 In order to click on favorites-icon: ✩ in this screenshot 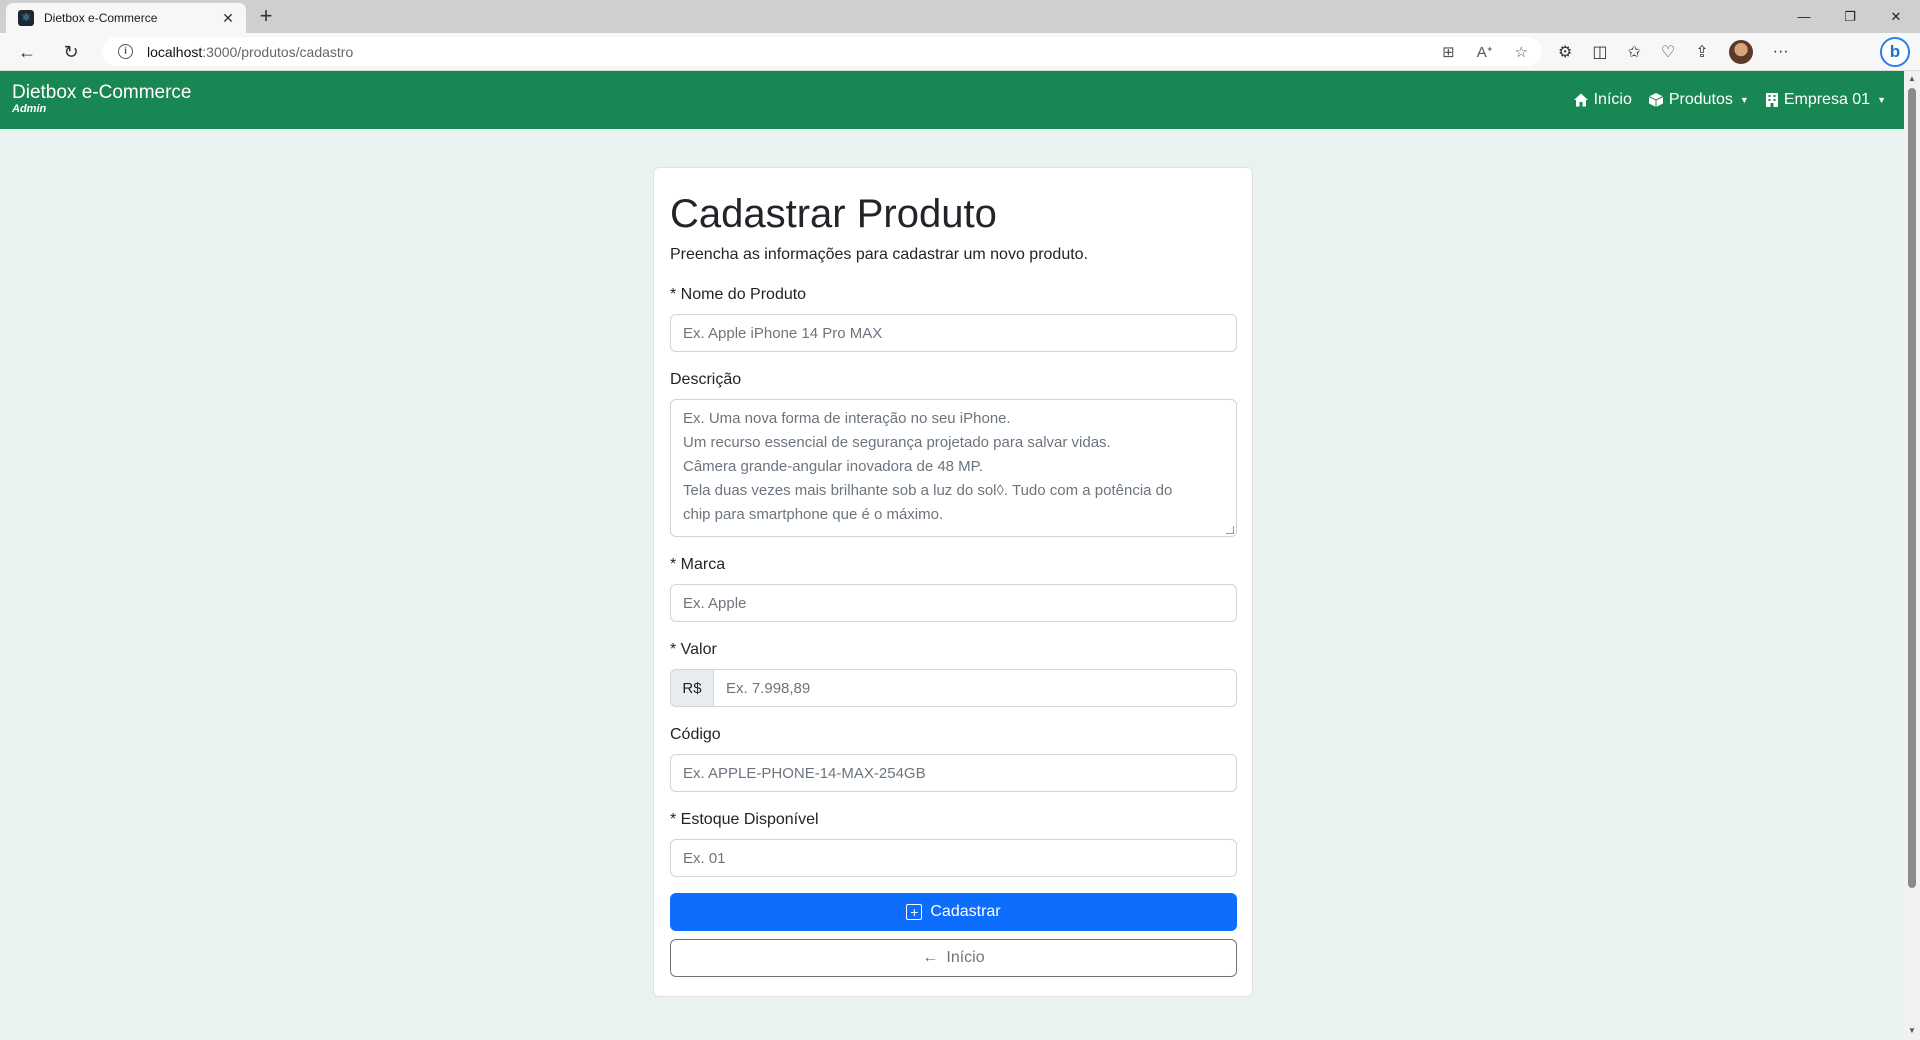, I will do `click(1633, 52)`.